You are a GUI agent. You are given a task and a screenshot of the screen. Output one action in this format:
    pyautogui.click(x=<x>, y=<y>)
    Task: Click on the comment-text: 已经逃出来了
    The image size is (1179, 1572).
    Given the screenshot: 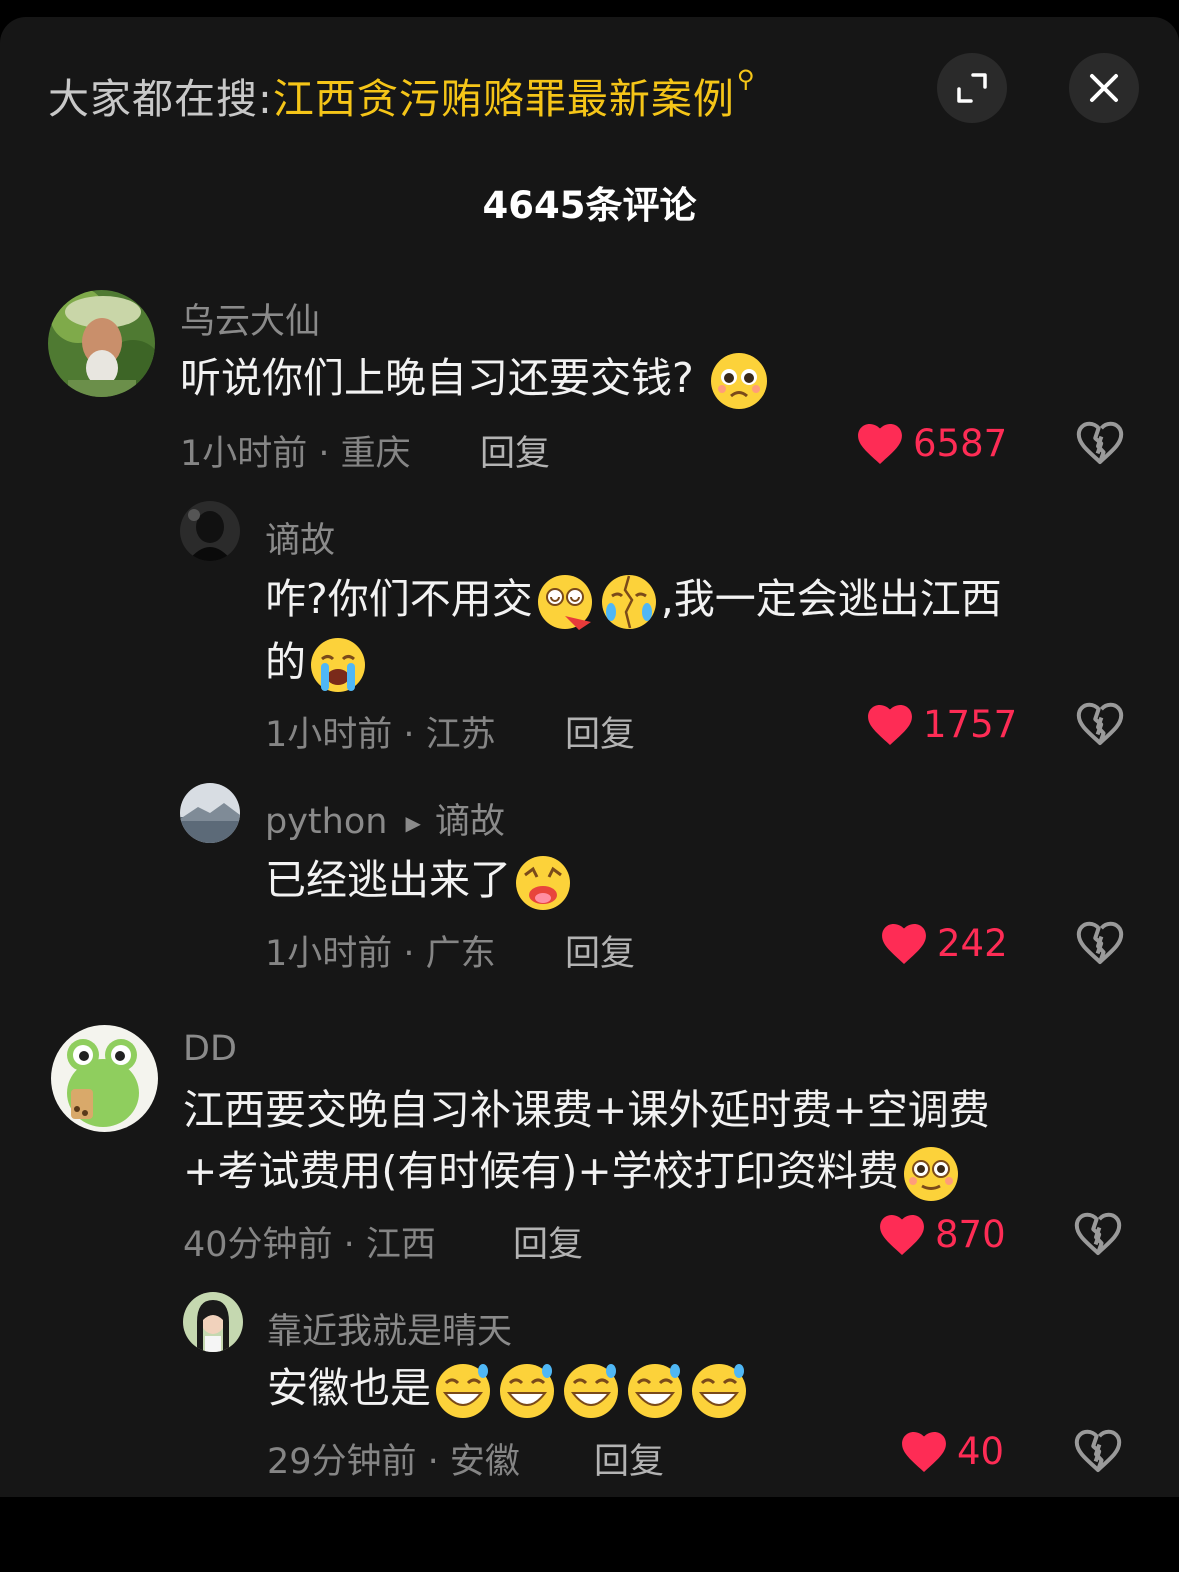 What is the action you would take?
    pyautogui.click(x=420, y=881)
    